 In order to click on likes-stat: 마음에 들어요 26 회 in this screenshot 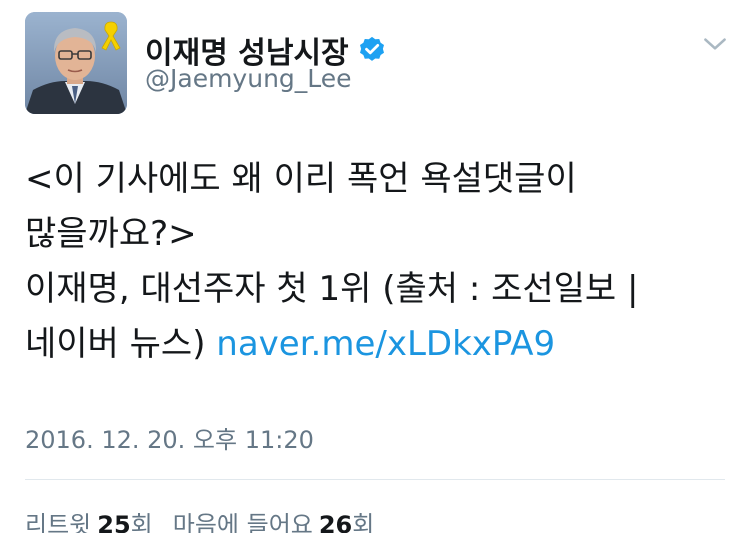, I will do `click(274, 519)`.